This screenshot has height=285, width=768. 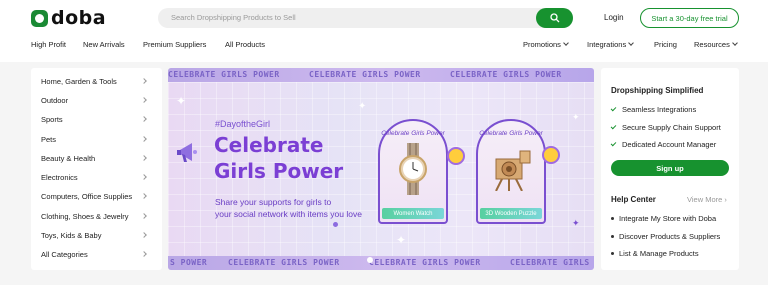 I want to click on feature-item: Seamless Integrations, so click(x=653, y=109).